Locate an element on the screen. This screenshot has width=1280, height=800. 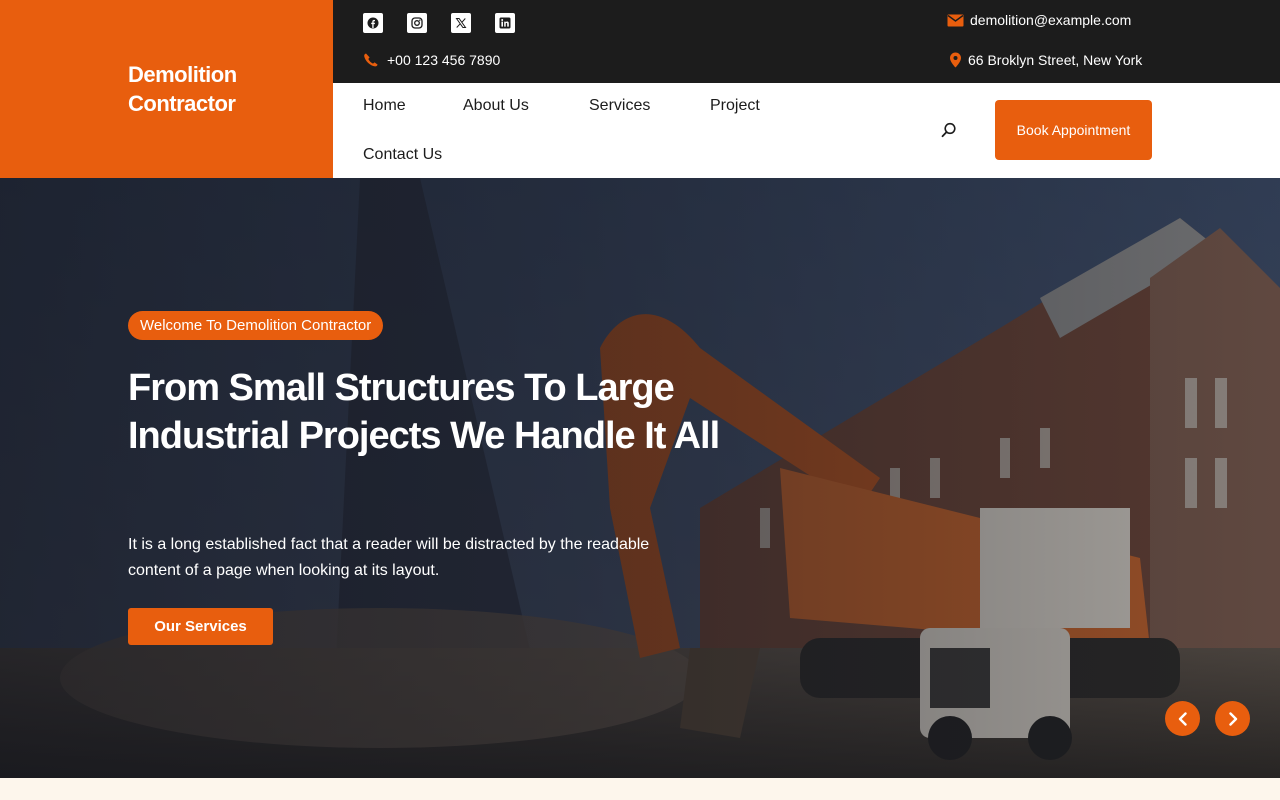
nav-about-us: About Us is located at coordinates (496, 106).